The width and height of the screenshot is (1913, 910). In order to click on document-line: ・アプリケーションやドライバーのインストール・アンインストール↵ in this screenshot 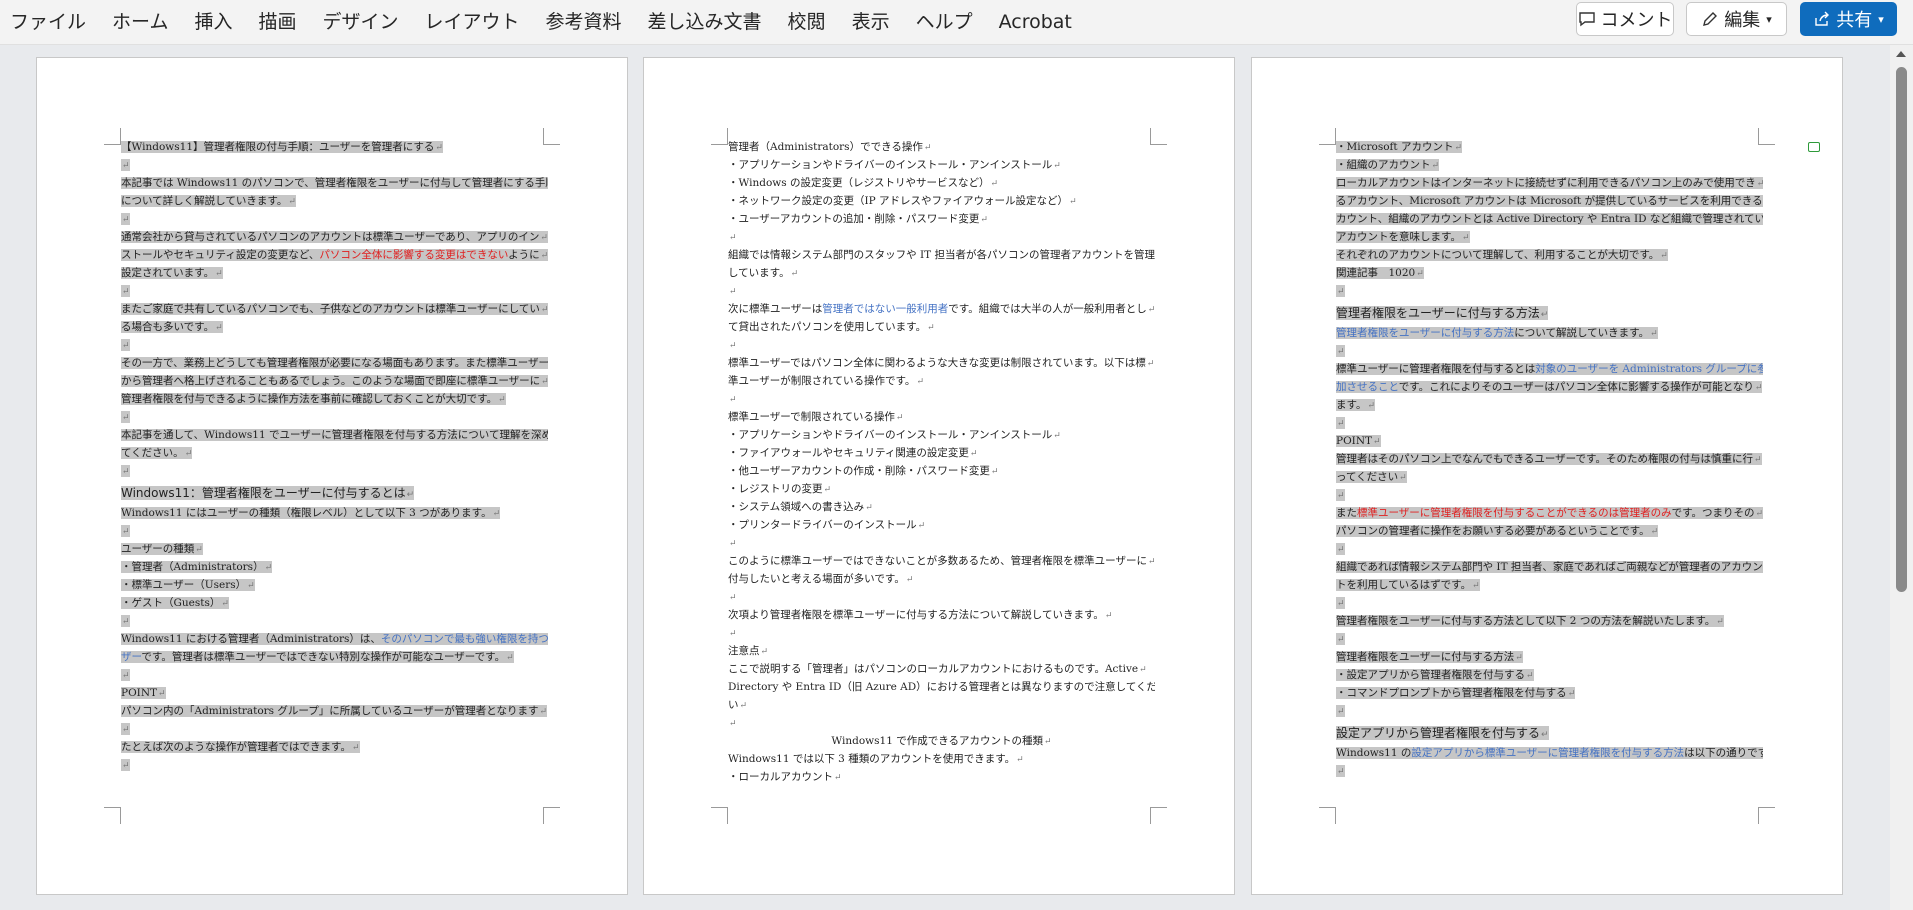, I will do `click(941, 435)`.